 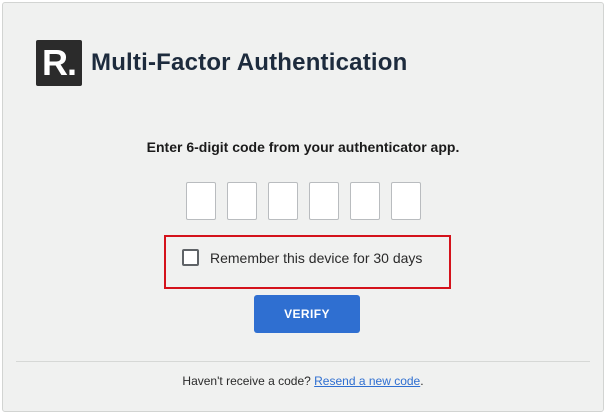 What do you see at coordinates (303, 361) in the screenshot?
I see `divider` at bounding box center [303, 361].